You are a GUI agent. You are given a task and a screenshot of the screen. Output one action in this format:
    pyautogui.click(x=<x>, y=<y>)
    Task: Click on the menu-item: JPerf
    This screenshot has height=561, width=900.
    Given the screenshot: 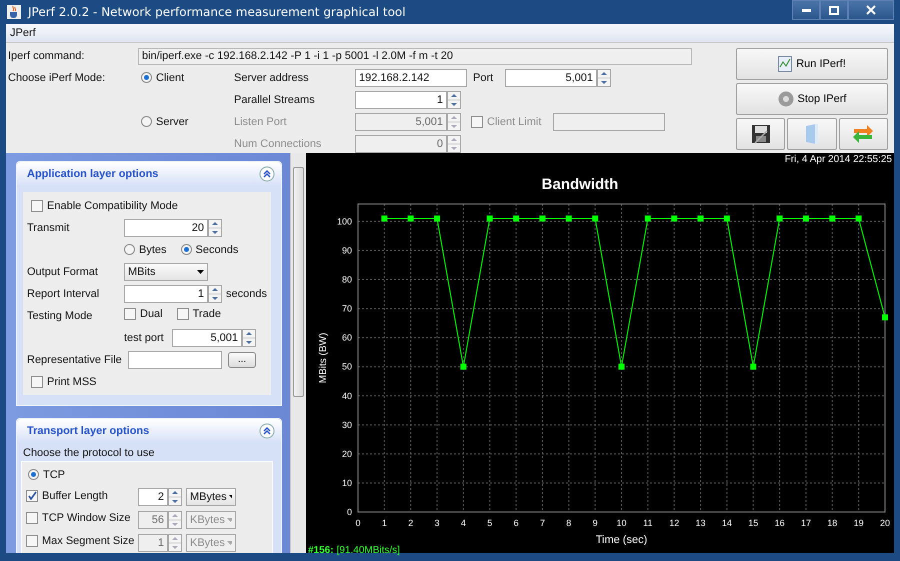 What is the action you would take?
    pyautogui.click(x=23, y=33)
    